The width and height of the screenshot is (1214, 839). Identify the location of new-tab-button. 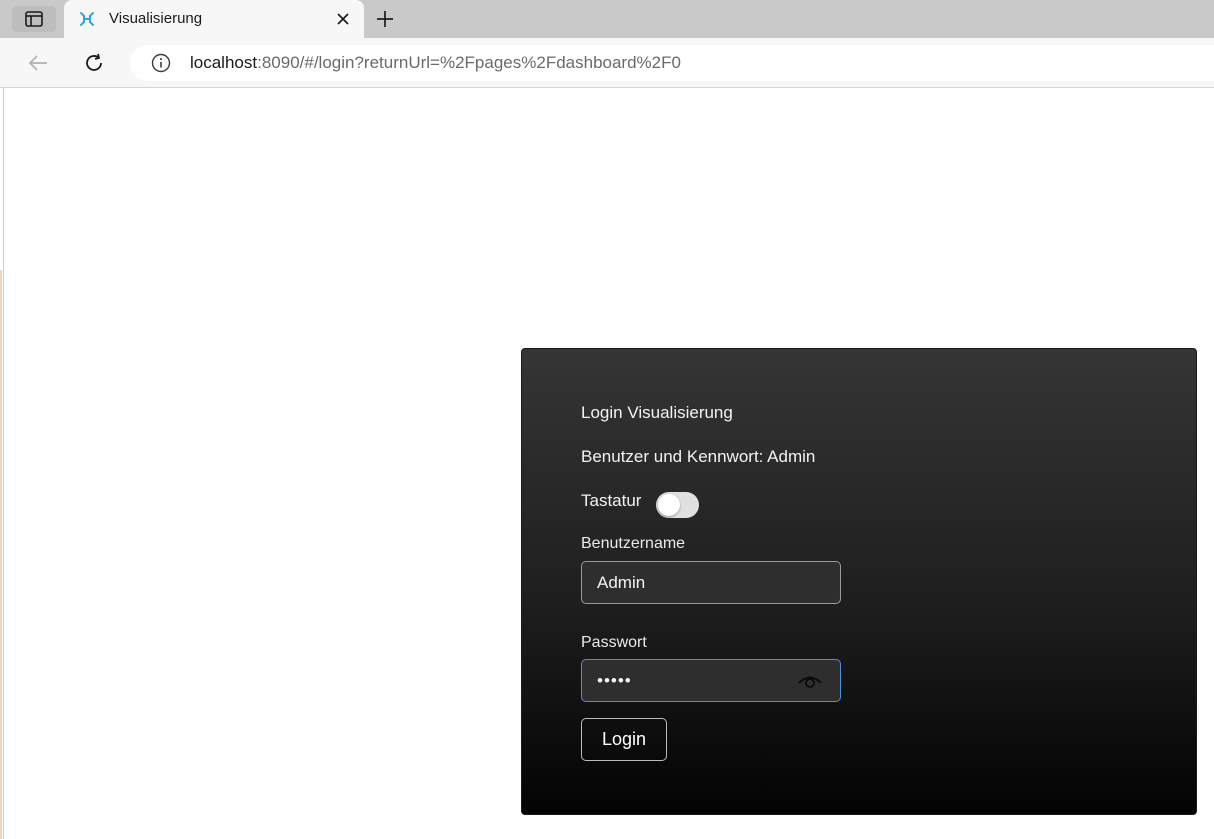
(385, 19).